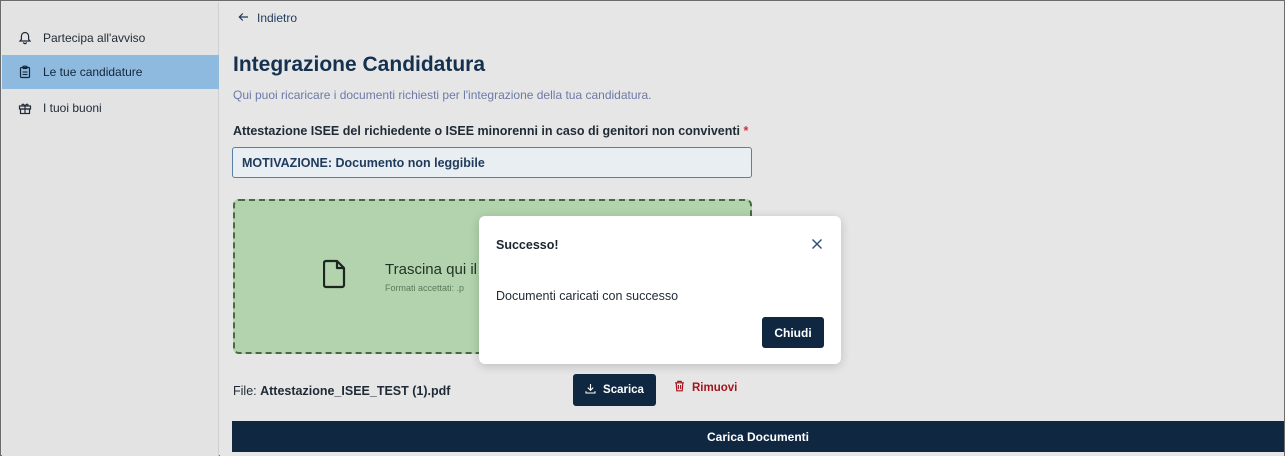 This screenshot has height=456, width=1285. I want to click on sidebar-item-label: Partecipa all'avviso, so click(94, 38).